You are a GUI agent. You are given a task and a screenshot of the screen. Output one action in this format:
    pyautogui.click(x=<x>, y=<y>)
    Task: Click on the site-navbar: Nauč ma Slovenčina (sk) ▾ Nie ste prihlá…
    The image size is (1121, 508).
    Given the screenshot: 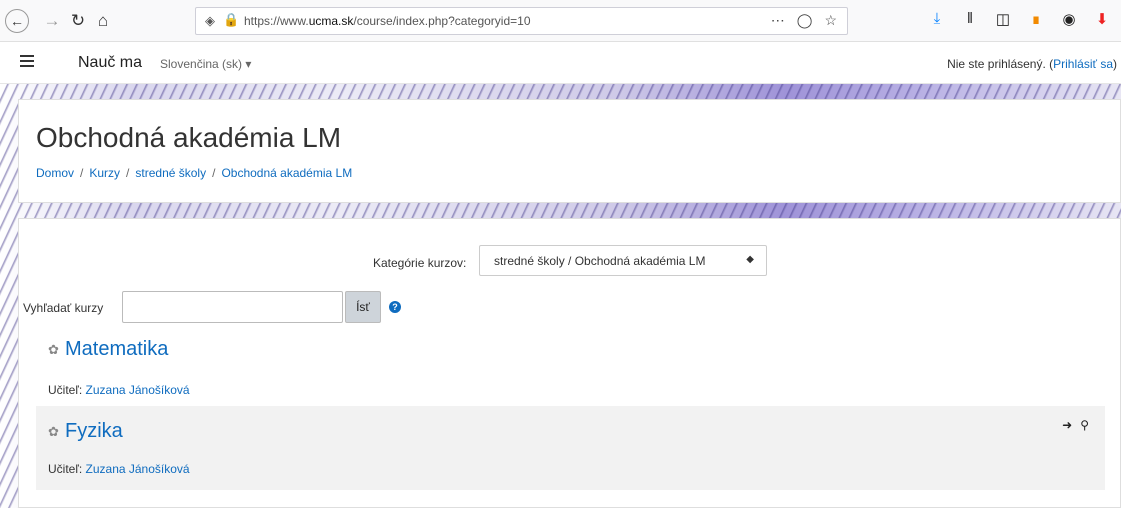 What is the action you would take?
    pyautogui.click(x=560, y=63)
    